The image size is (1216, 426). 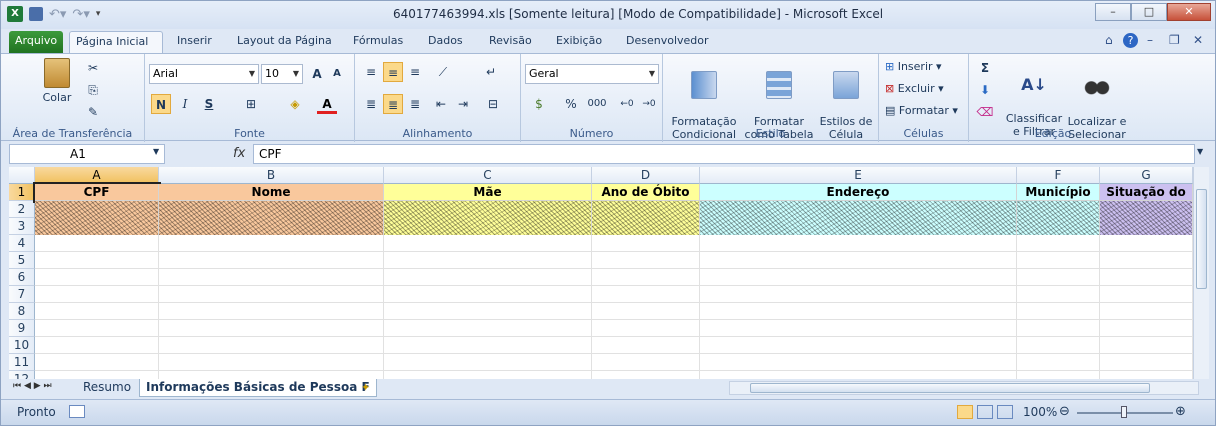 What do you see at coordinates (32, 386) in the screenshot?
I see `sheet-nav-icon: ⏮ ◀ ▶ ⏭` at bounding box center [32, 386].